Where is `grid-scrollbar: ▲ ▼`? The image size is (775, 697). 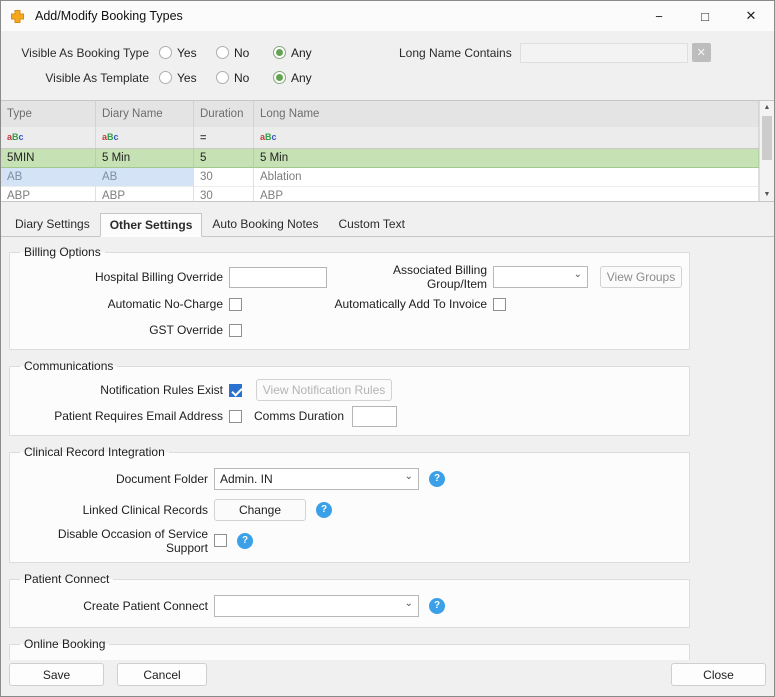 grid-scrollbar: ▲ ▼ is located at coordinates (766, 151).